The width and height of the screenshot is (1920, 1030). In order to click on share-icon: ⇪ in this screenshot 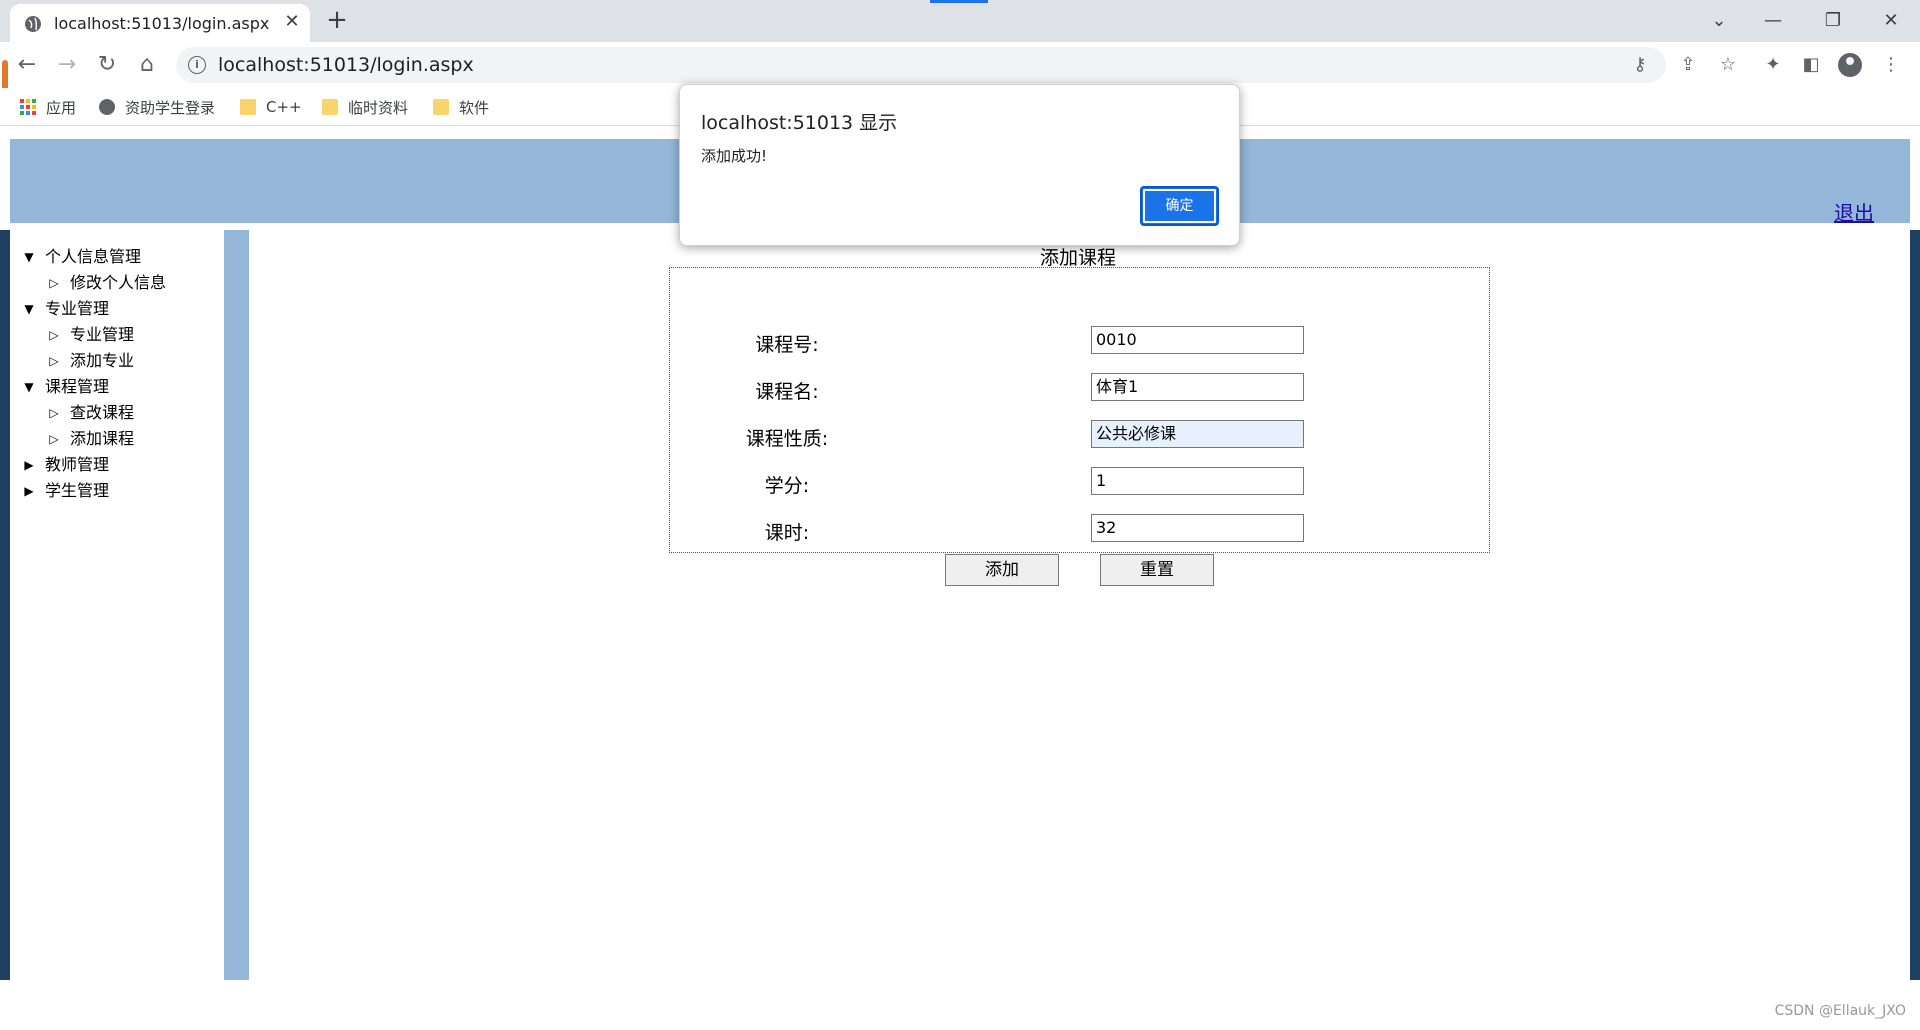, I will do `click(1688, 65)`.